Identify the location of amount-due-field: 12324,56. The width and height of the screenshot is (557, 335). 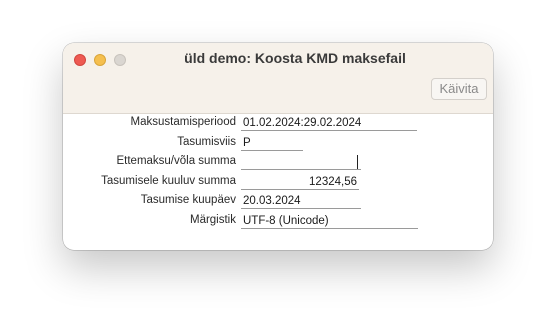
(300, 182).